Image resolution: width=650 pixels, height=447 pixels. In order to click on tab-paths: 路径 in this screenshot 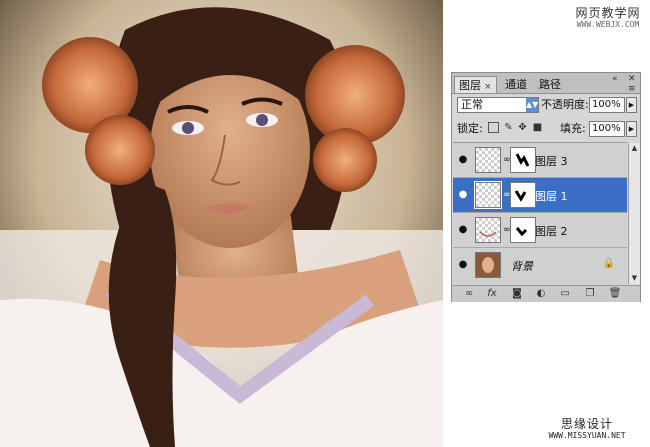, I will do `click(550, 84)`.